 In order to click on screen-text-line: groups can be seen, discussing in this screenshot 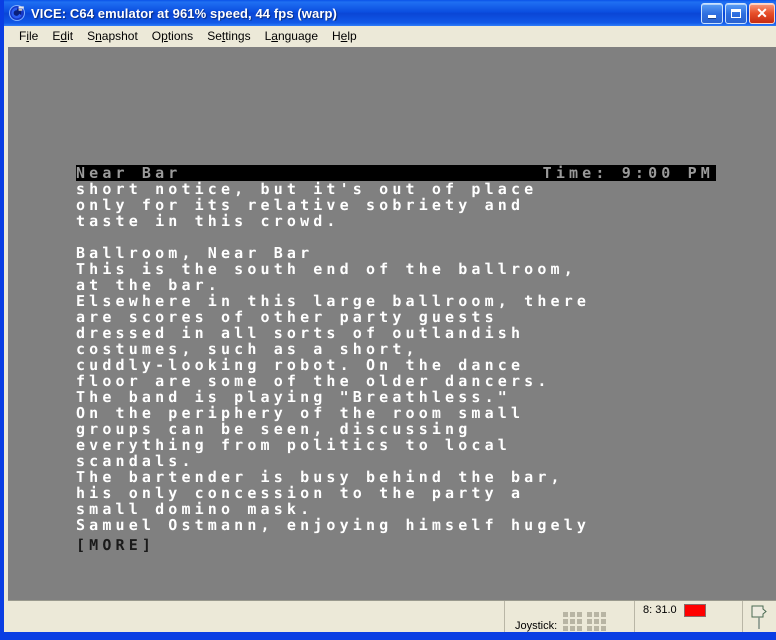, I will do `click(274, 429)`.